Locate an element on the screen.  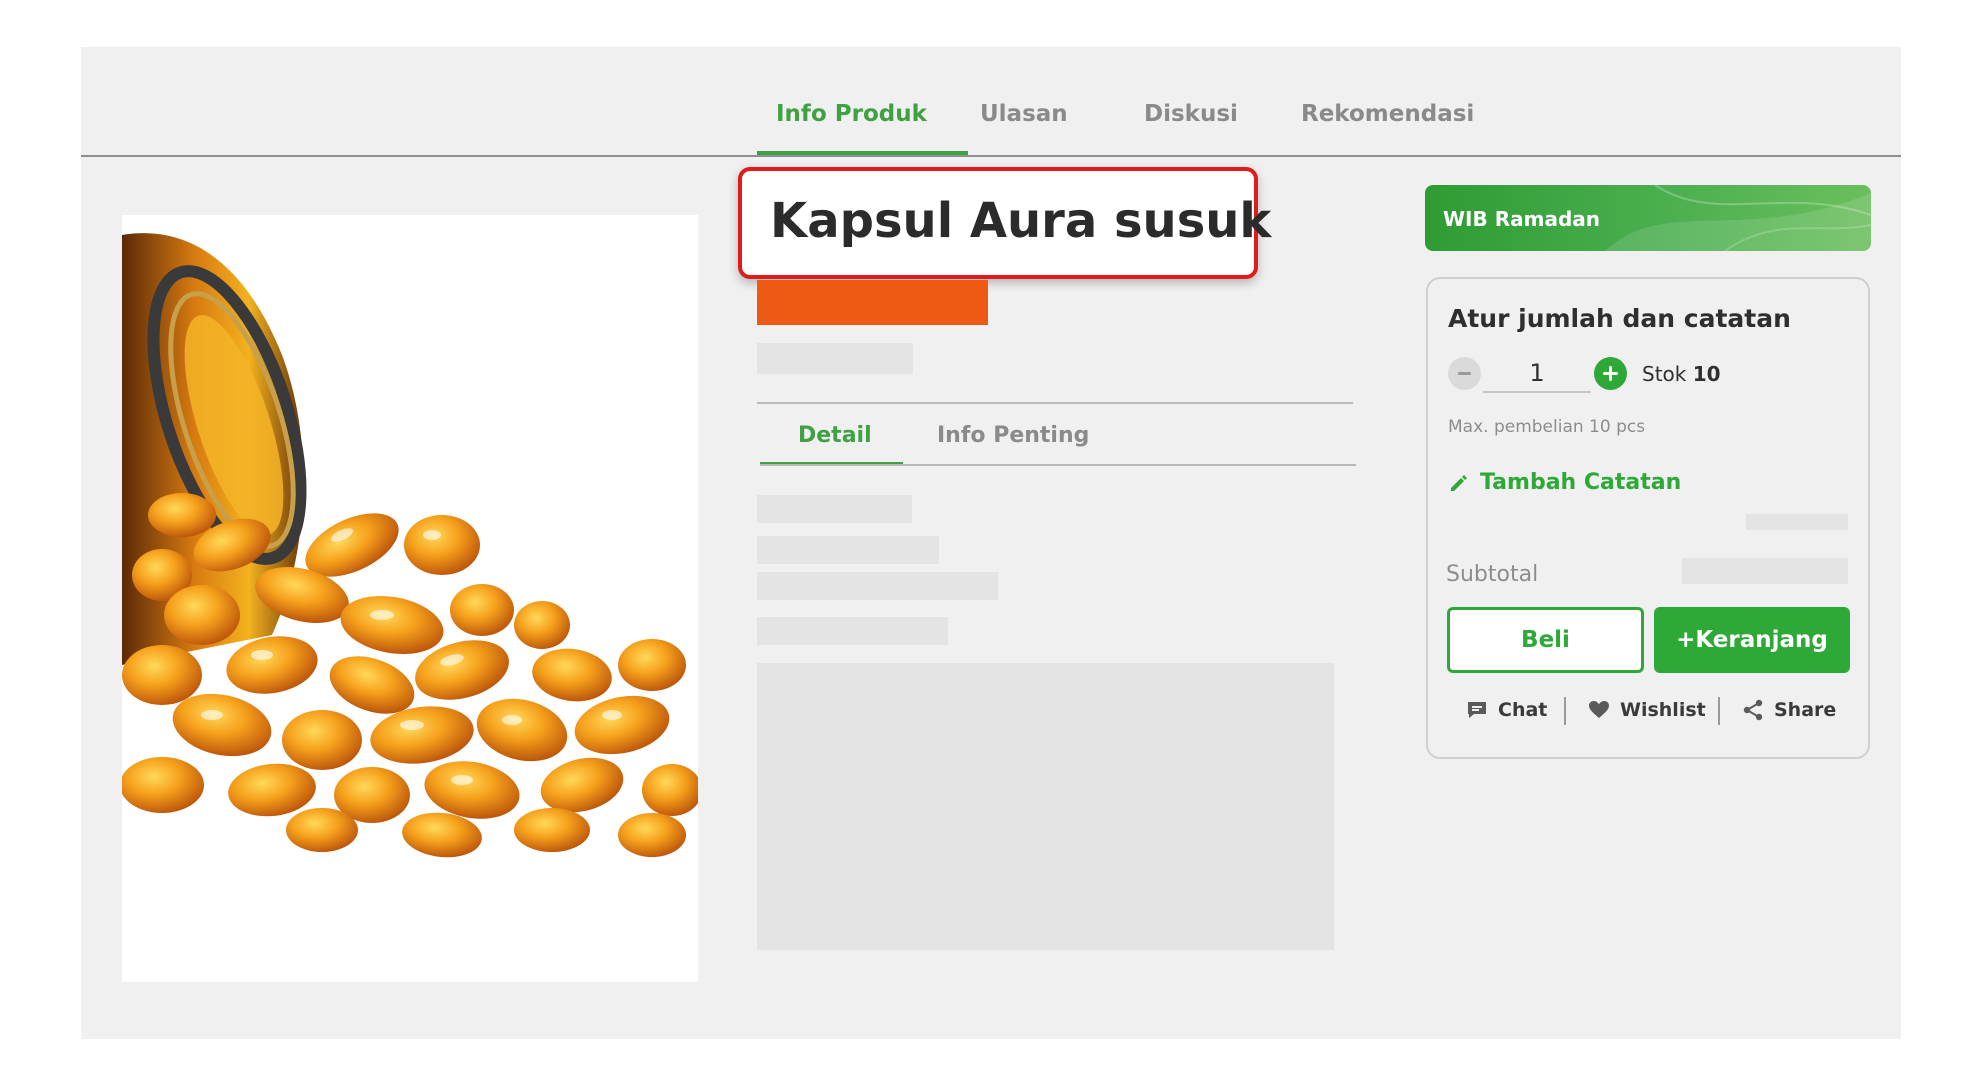
action-links: Chat Wishlist Share is located at coordinates (1648, 712).